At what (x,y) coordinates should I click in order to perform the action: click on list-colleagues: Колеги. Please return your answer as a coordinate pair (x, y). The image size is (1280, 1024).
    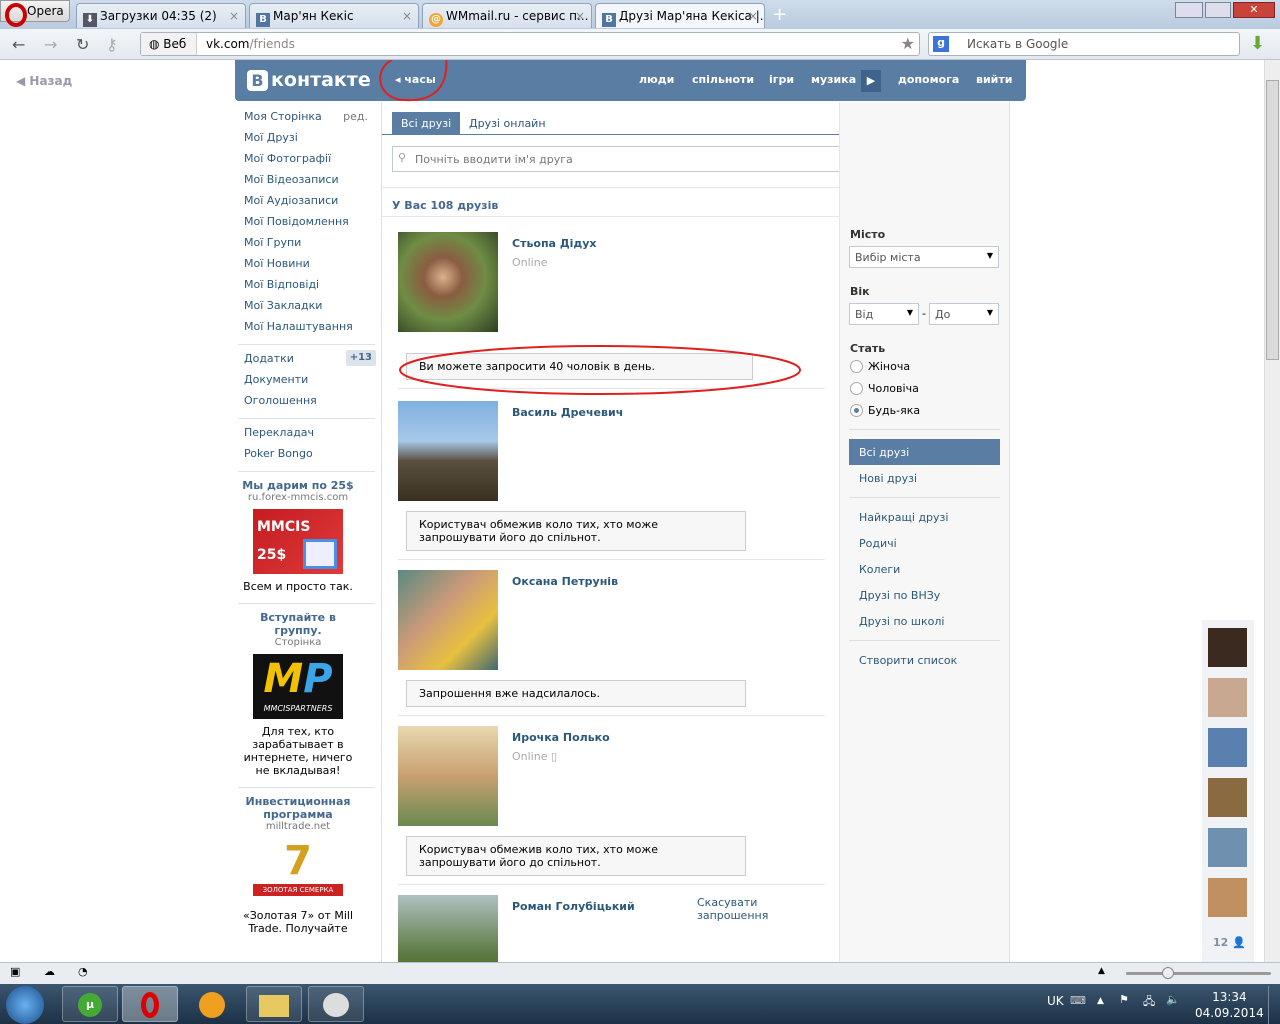
    Looking at the image, I should click on (879, 569).